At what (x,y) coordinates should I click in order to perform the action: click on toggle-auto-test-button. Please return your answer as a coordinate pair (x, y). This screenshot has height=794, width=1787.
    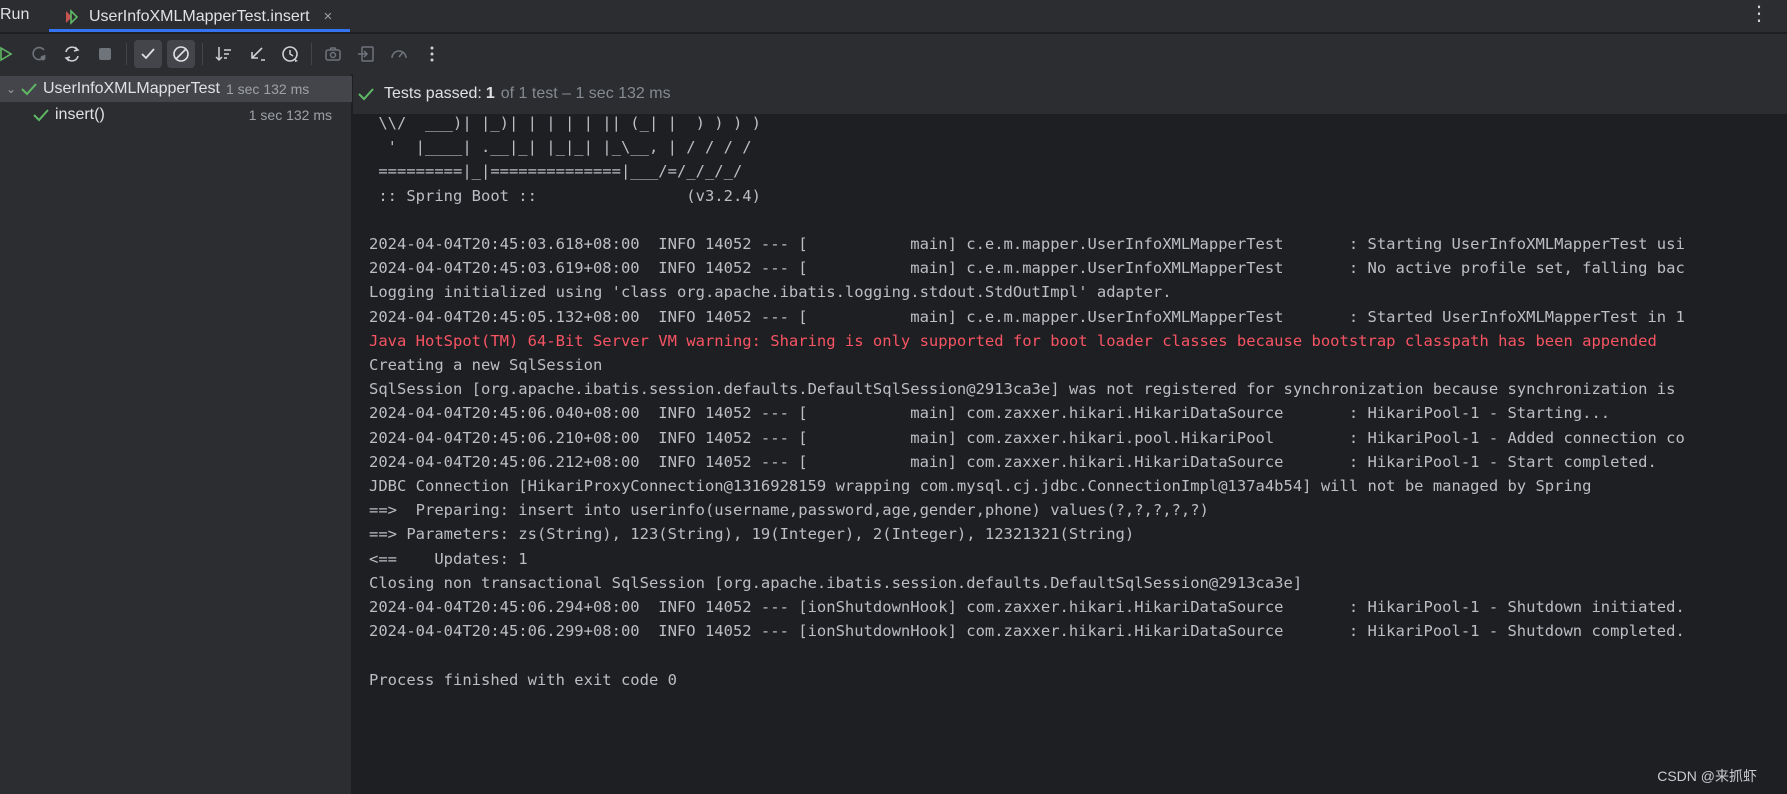
    Looking at the image, I should click on (72, 54).